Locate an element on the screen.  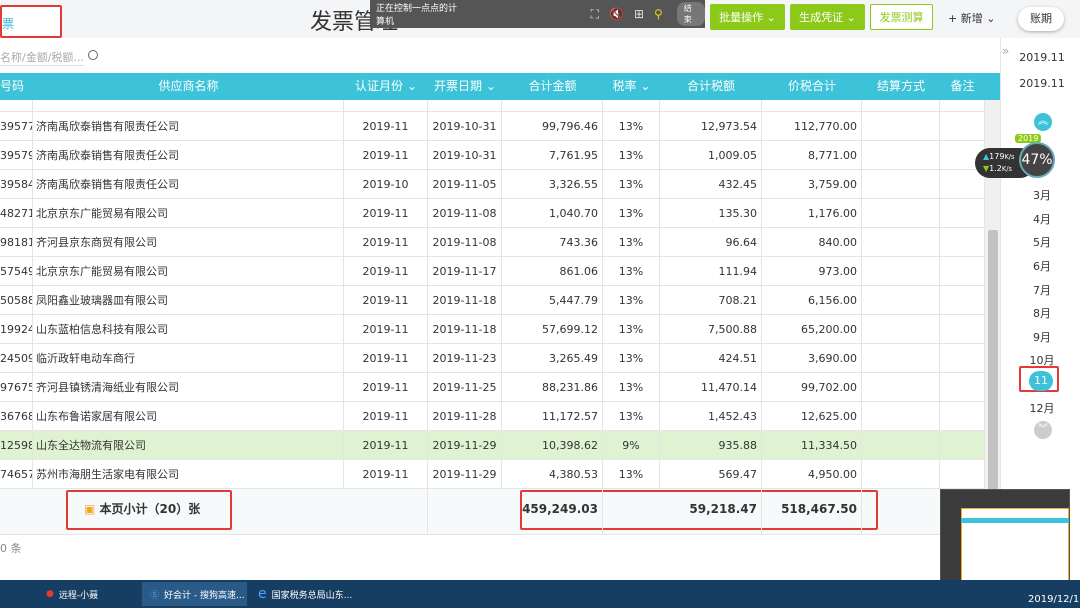
col-note: 备注 is located at coordinates (962, 86).